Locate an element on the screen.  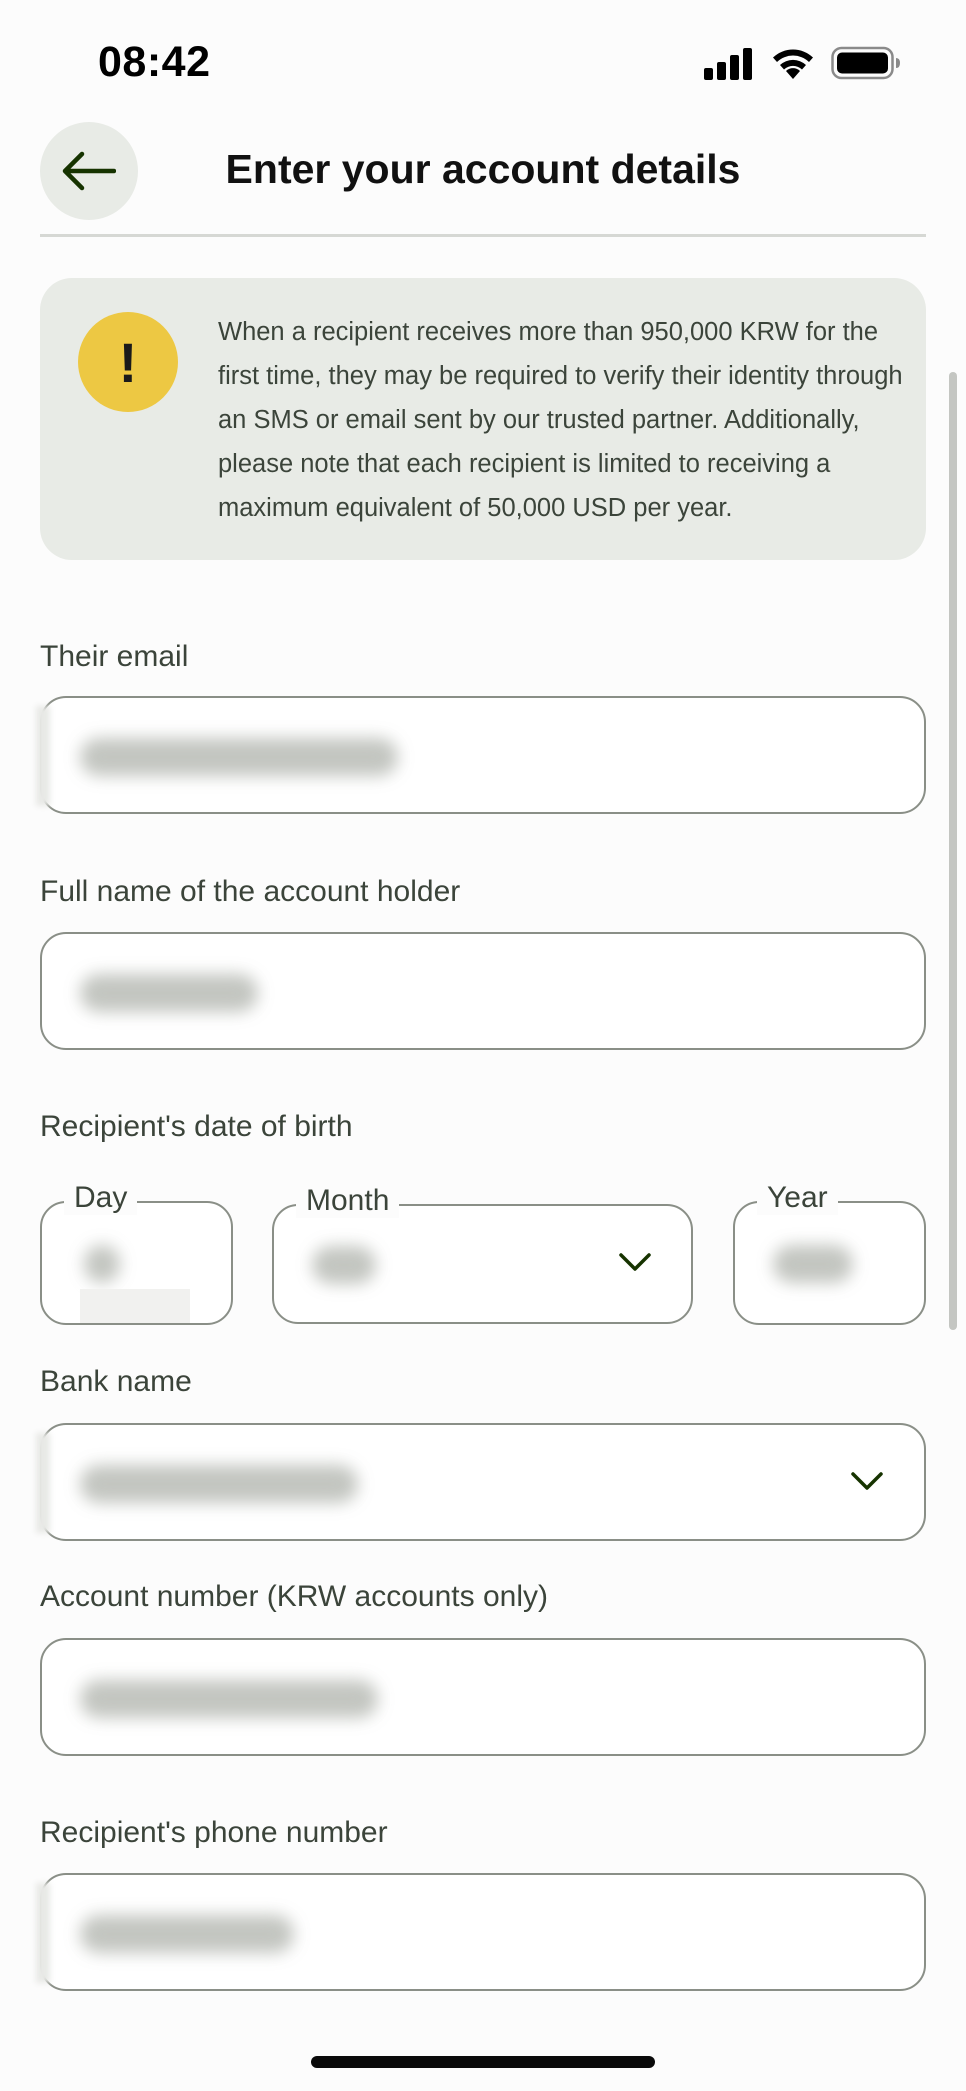
exclamation-icon: ! is located at coordinates (128, 362).